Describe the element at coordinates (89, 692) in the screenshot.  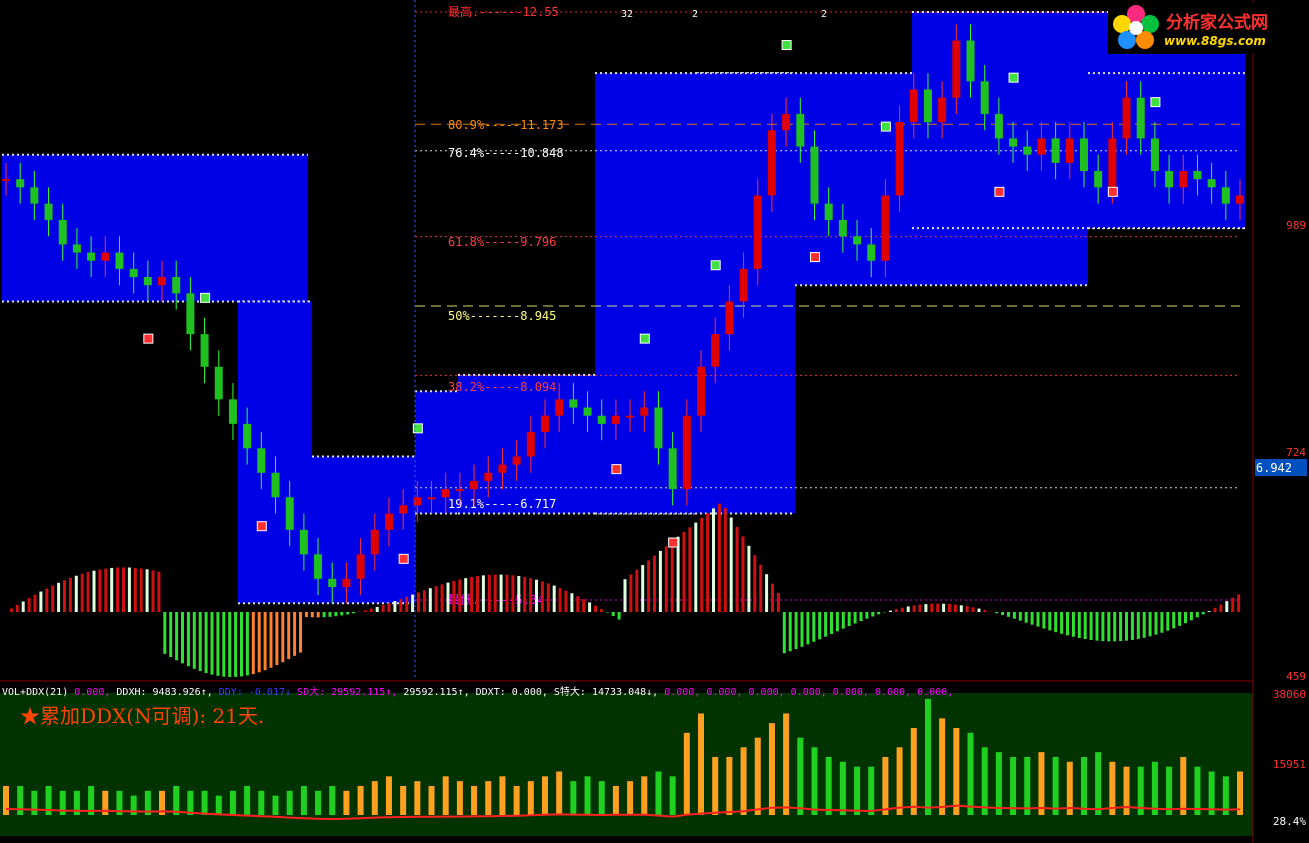
I see `indicator-value: 0.000,` at that location.